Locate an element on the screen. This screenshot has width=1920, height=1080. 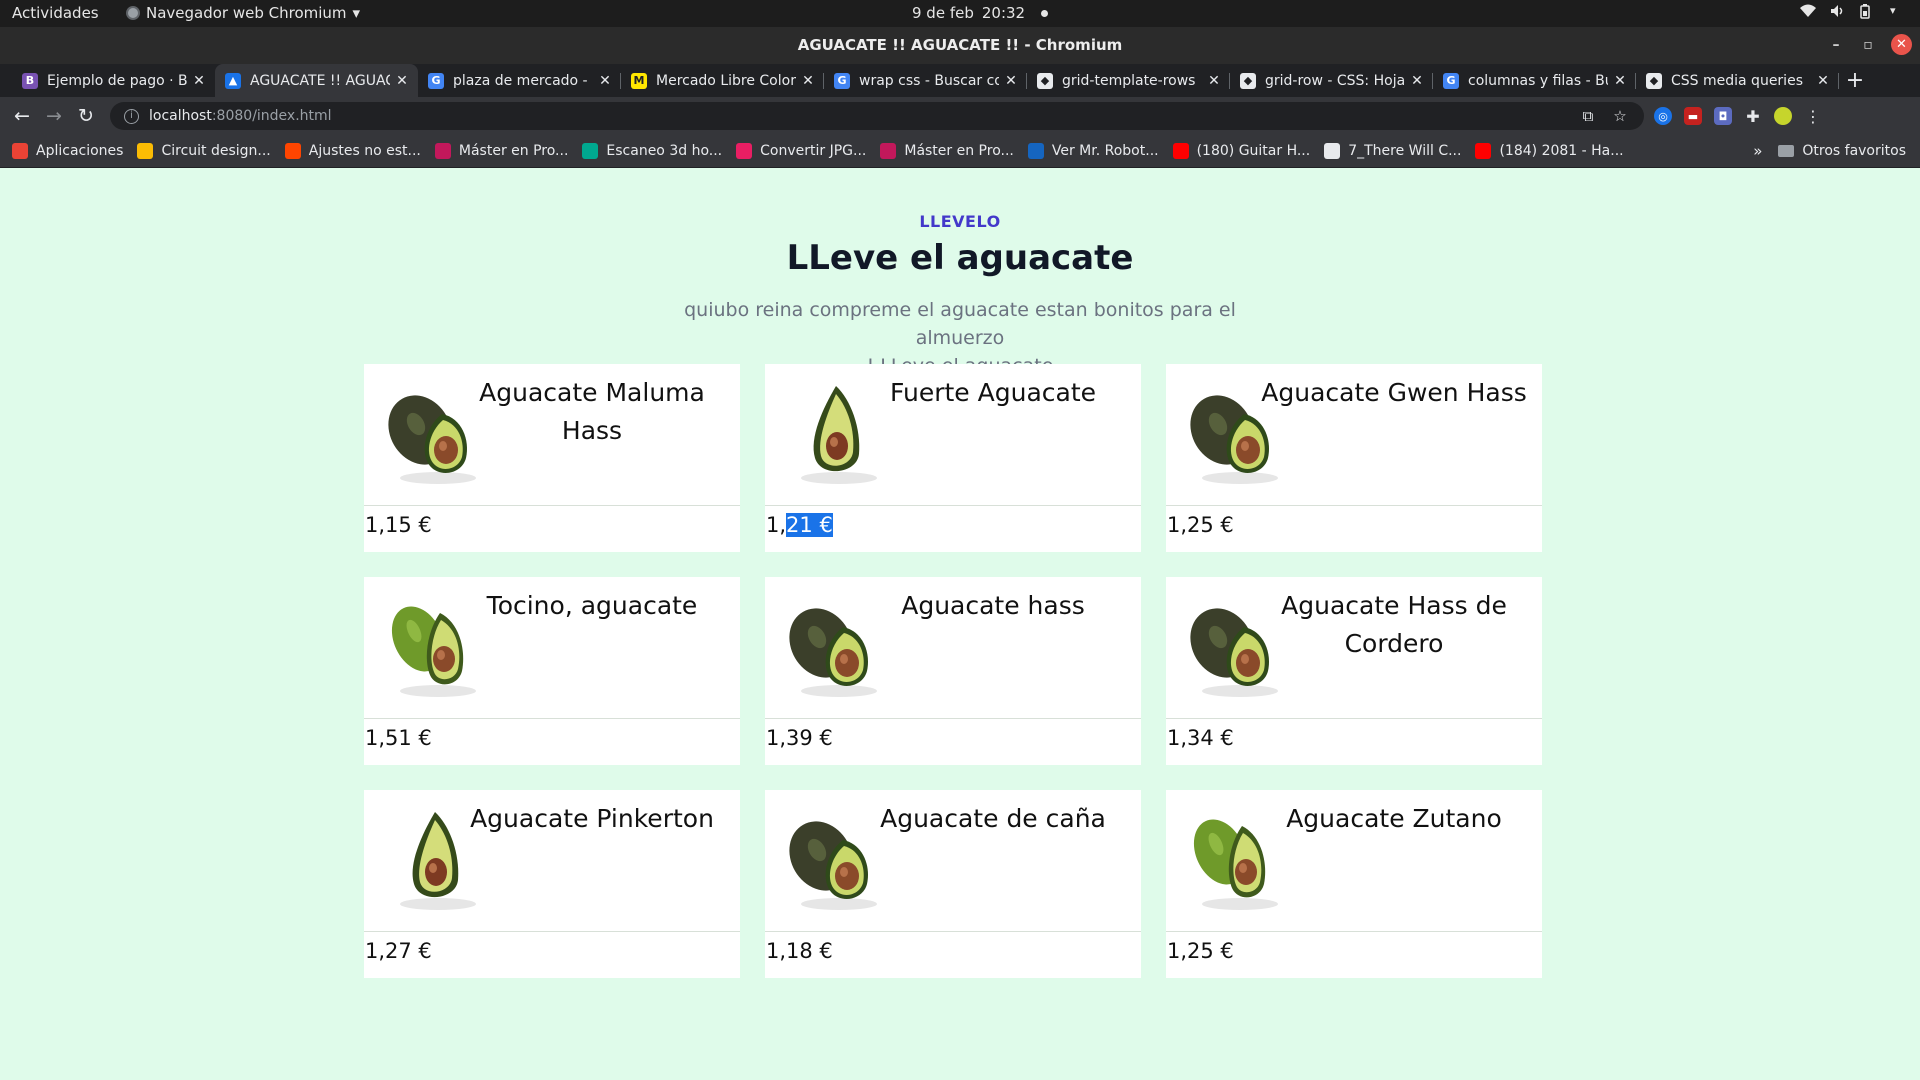
chromium-icon is located at coordinates (133, 13).